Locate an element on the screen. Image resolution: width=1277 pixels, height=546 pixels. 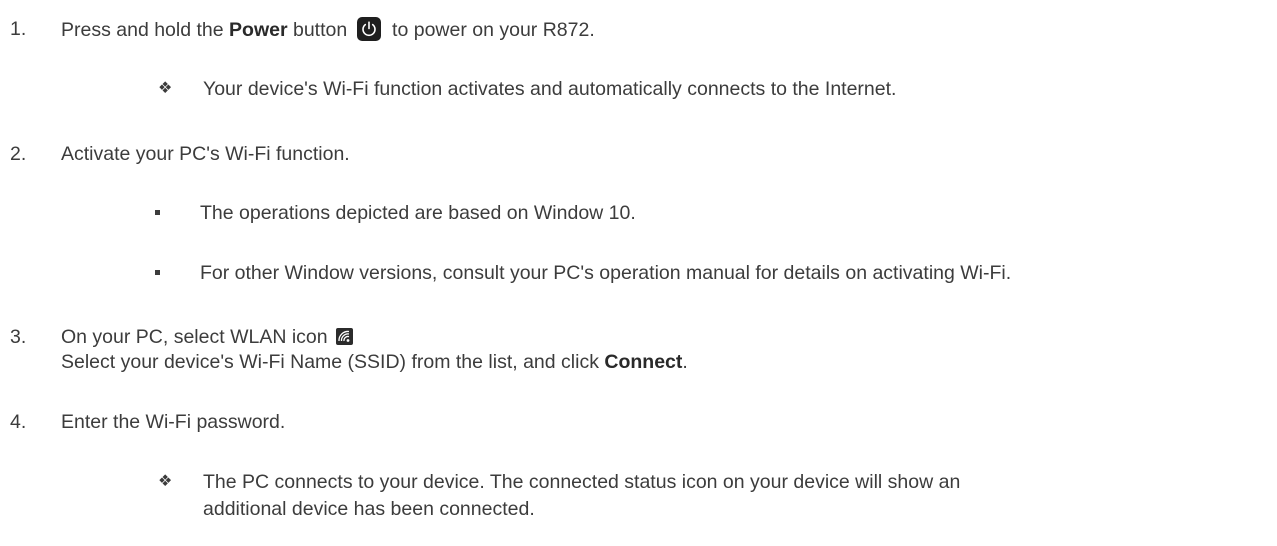
step-number: 3. is located at coordinates (18, 337).